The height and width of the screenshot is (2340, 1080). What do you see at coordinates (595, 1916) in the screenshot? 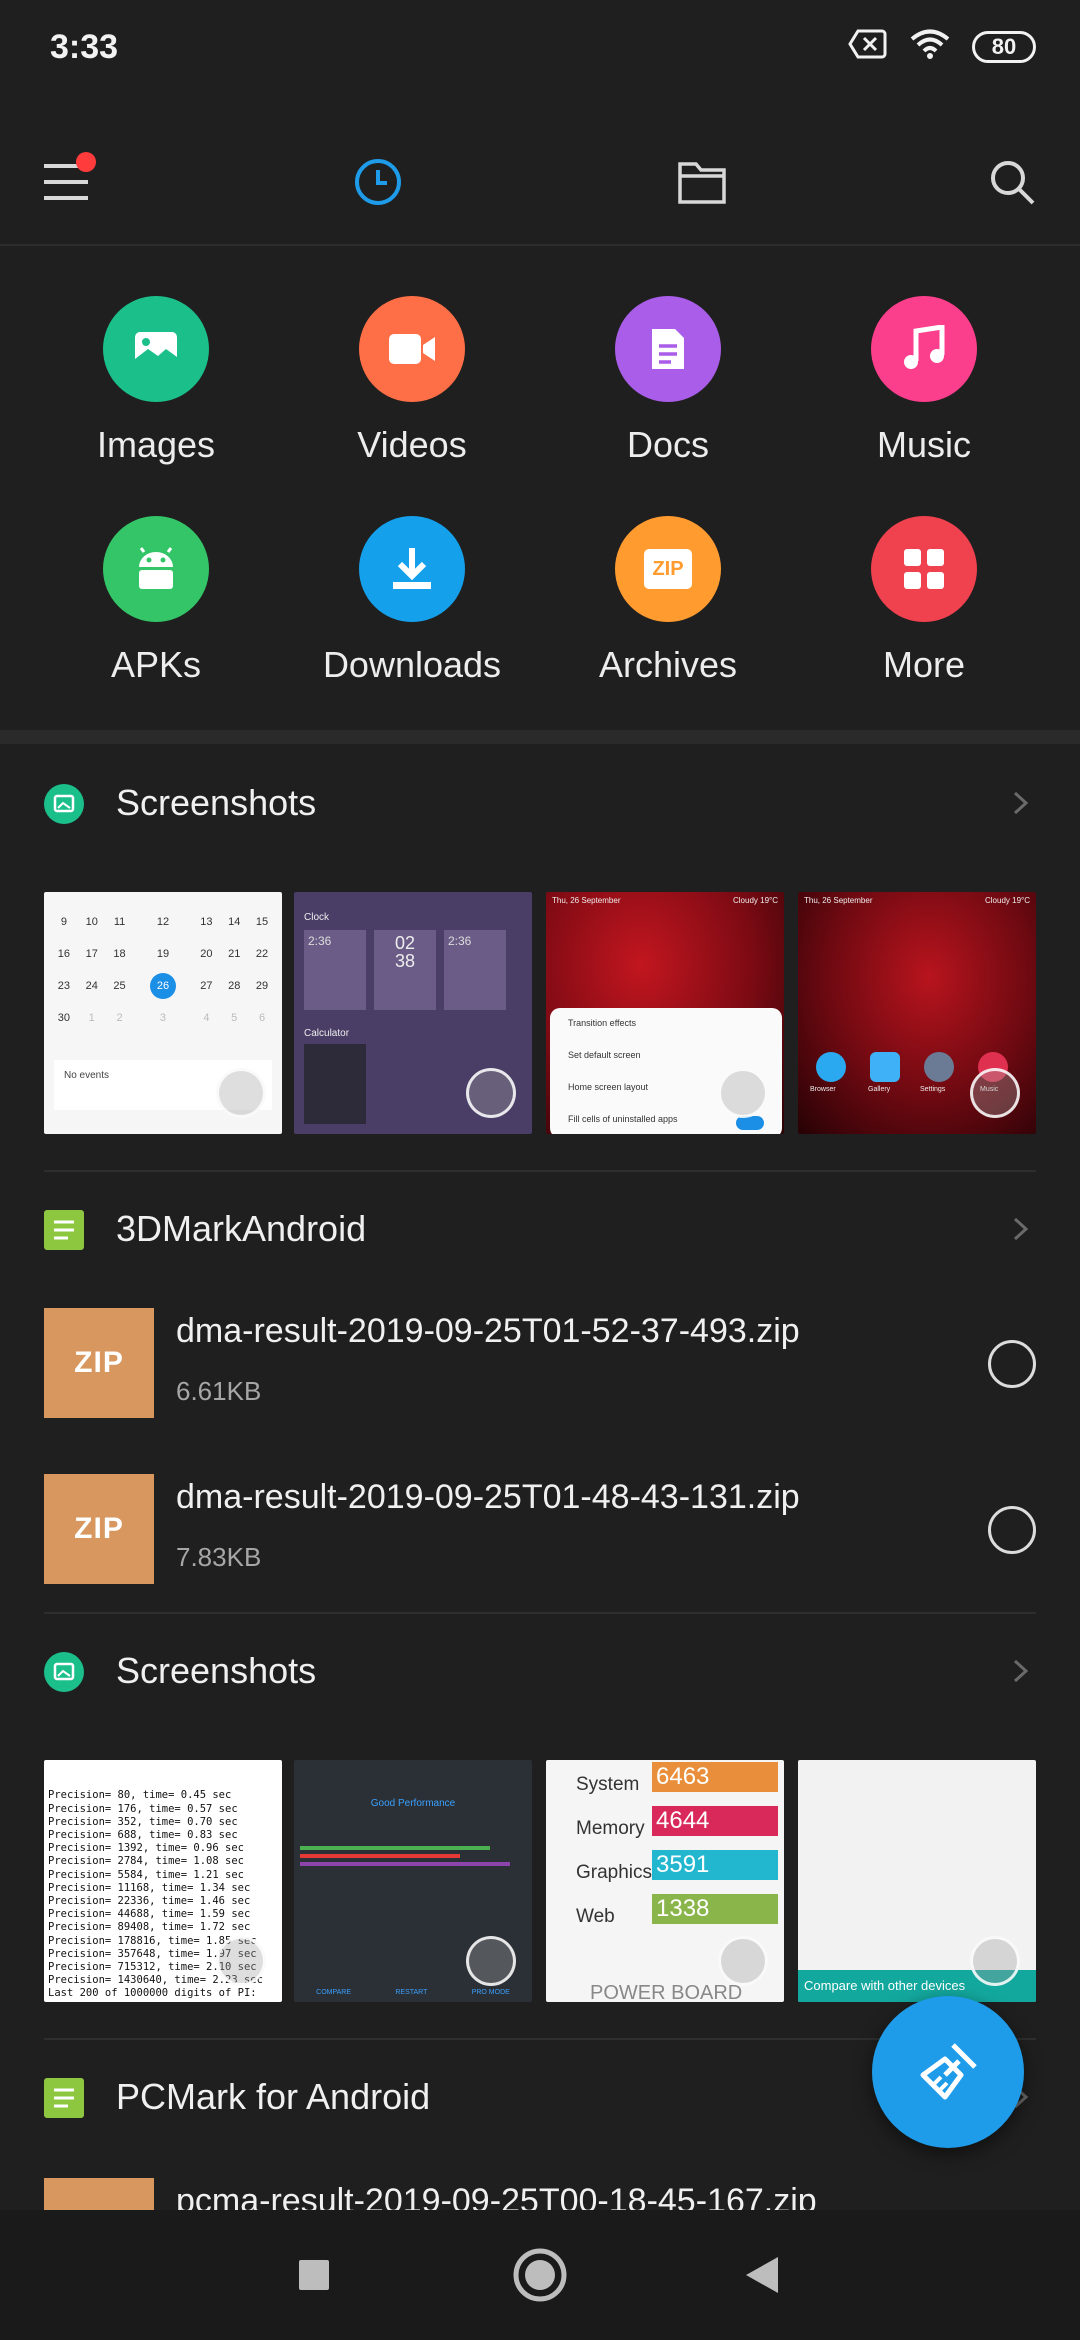
I see `score-label: Web` at bounding box center [595, 1916].